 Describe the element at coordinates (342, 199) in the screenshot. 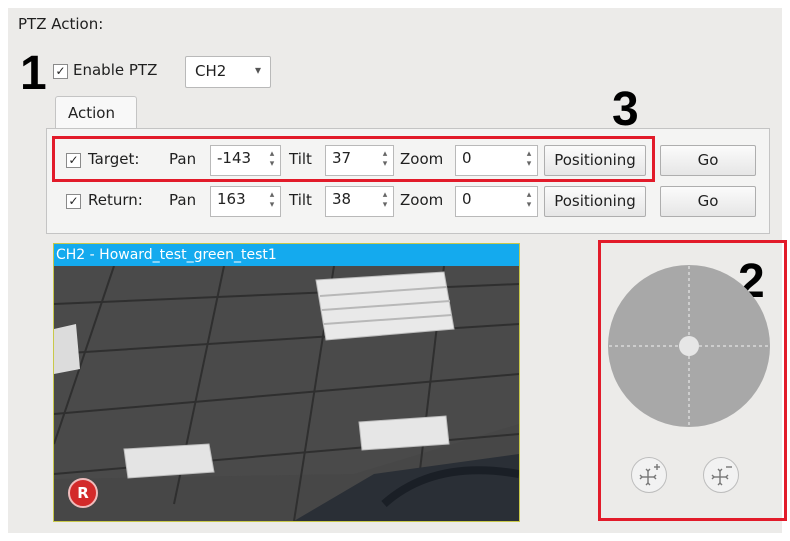

I see `return-tilt-value: 38` at that location.